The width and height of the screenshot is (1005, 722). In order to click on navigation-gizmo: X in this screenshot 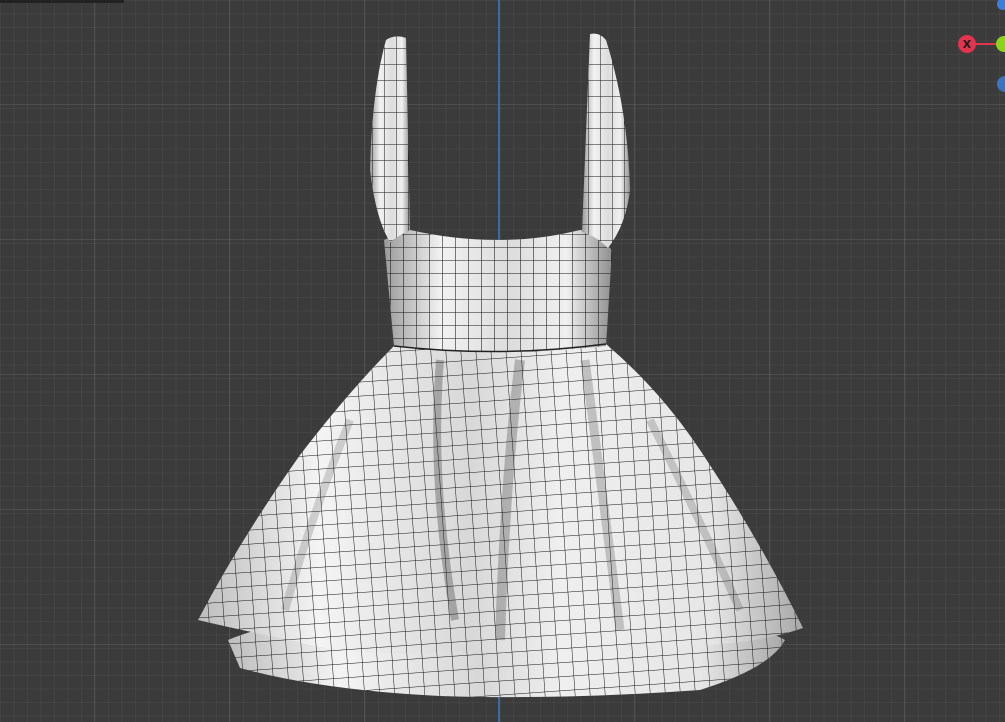, I will do `click(975, 50)`.